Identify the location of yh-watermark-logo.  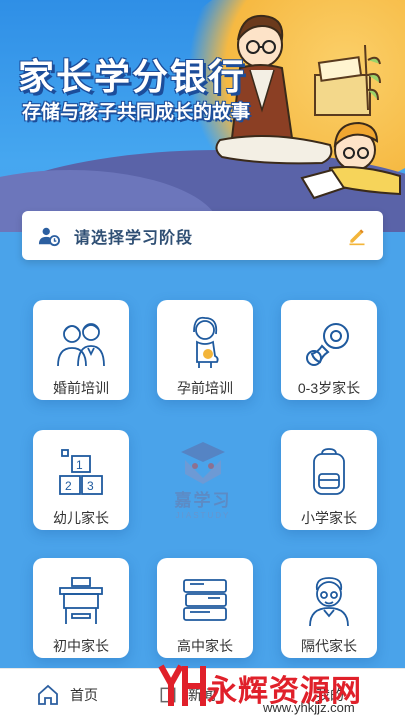
(182, 685).